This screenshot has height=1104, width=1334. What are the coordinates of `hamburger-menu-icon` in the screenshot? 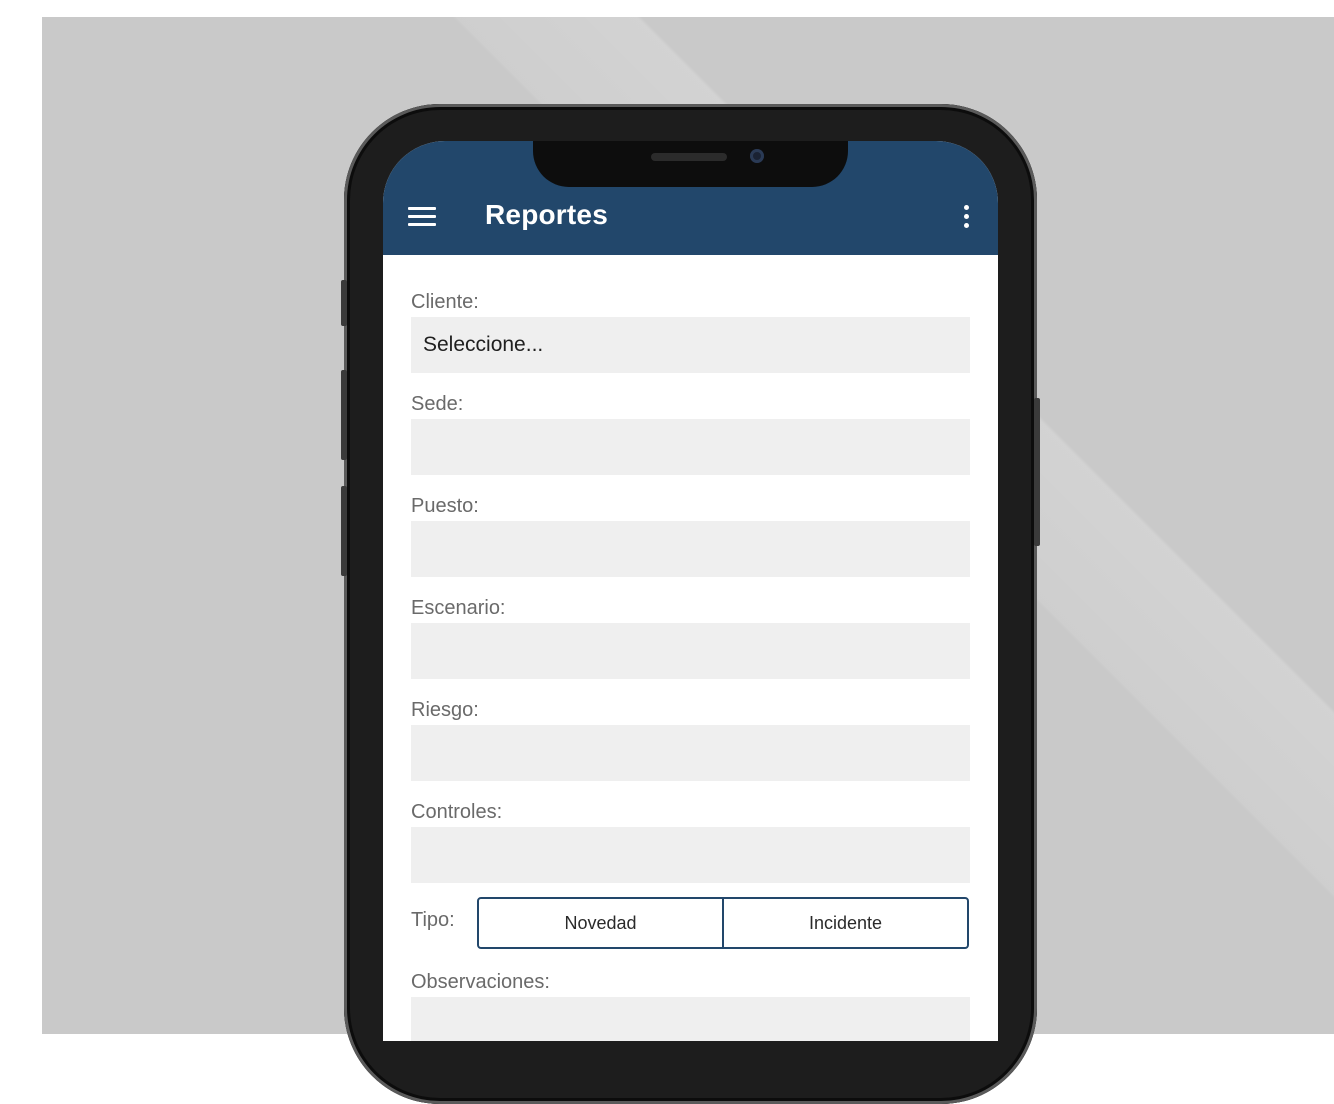 It's located at (423, 218).